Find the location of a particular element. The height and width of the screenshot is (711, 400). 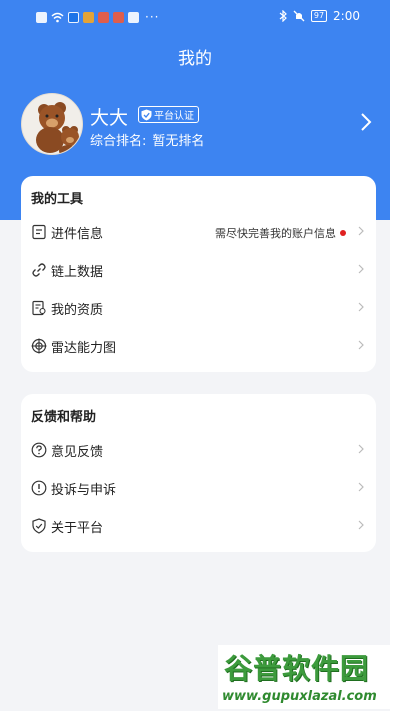

exclamation-circle-icon is located at coordinates (39, 488).